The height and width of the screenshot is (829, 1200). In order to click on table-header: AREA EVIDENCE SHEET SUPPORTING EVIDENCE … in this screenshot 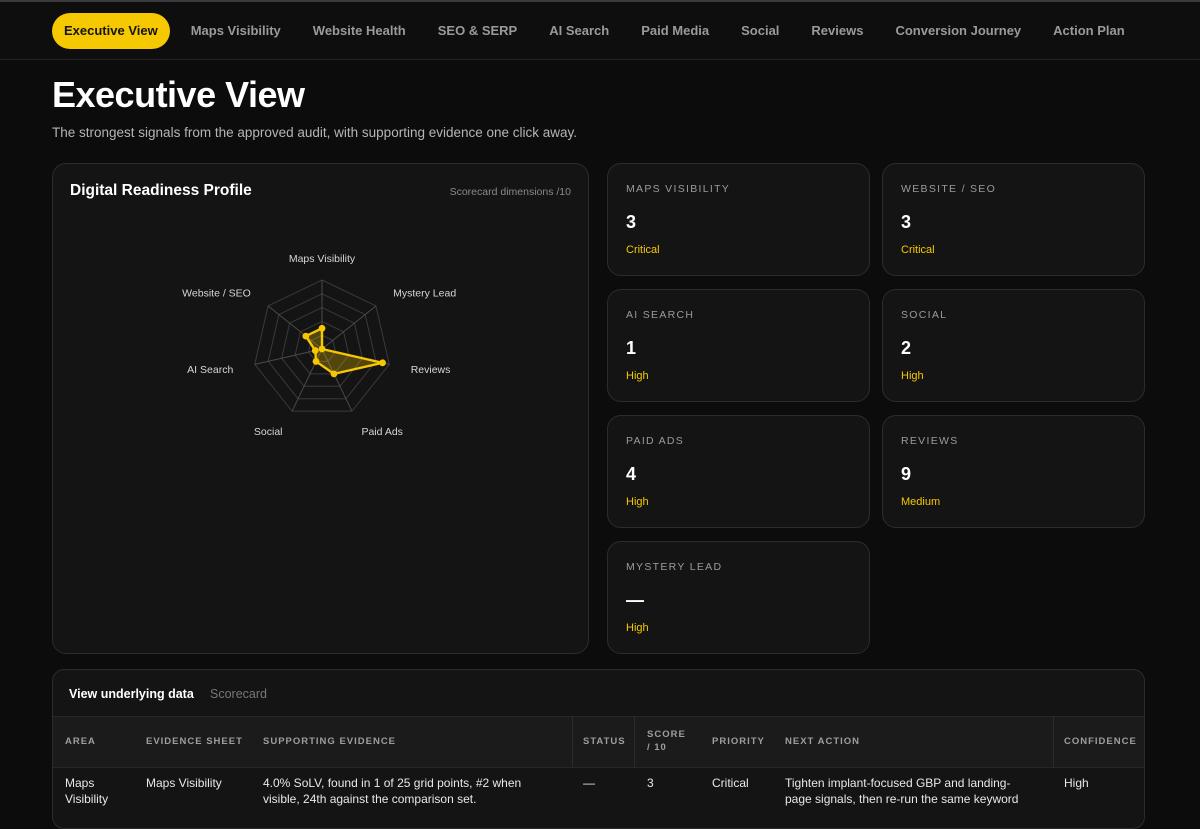, I will do `click(598, 742)`.